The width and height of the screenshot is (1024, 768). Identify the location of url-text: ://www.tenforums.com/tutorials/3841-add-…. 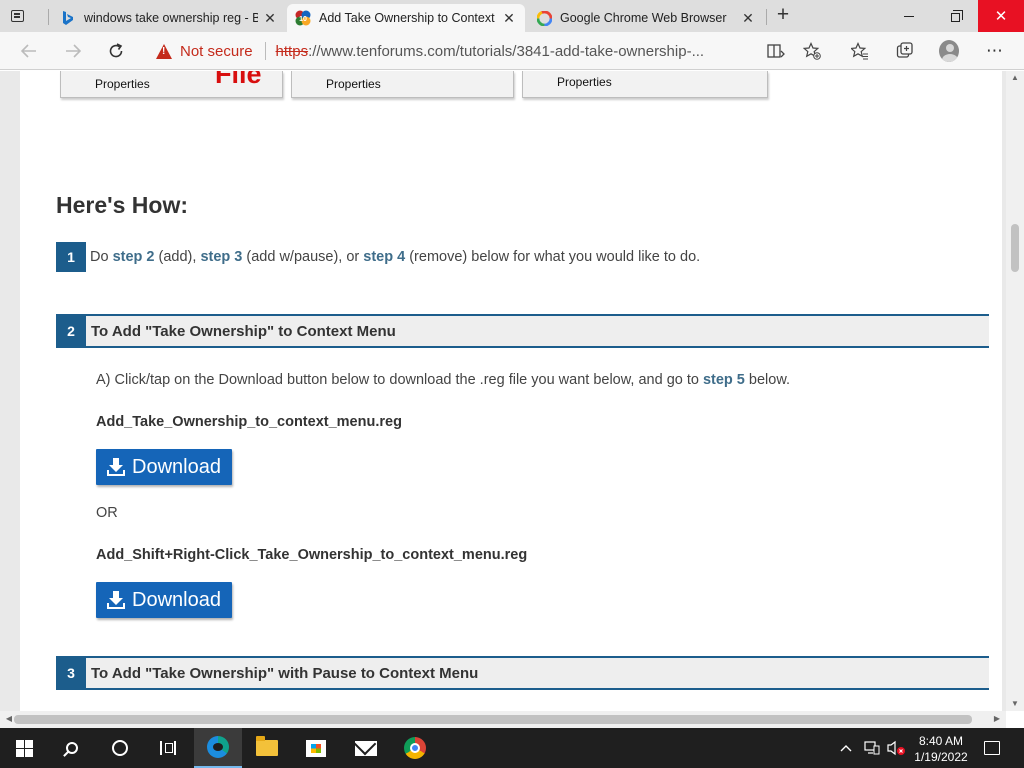
(506, 51).